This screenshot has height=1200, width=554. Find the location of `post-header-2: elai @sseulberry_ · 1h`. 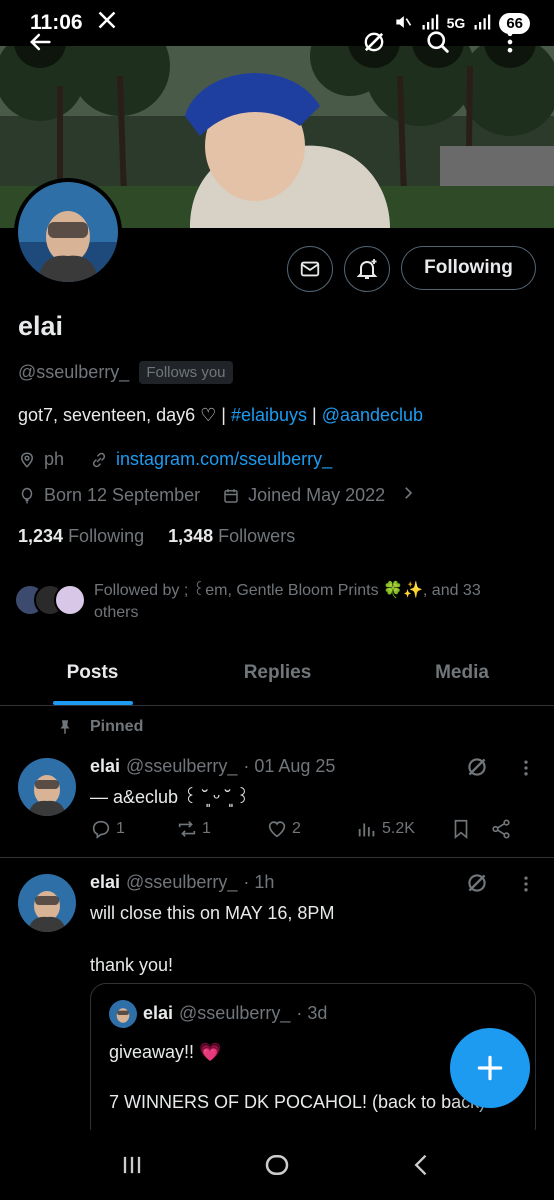

post-header-2: elai @sseulberry_ · 1h is located at coordinates (182, 882).